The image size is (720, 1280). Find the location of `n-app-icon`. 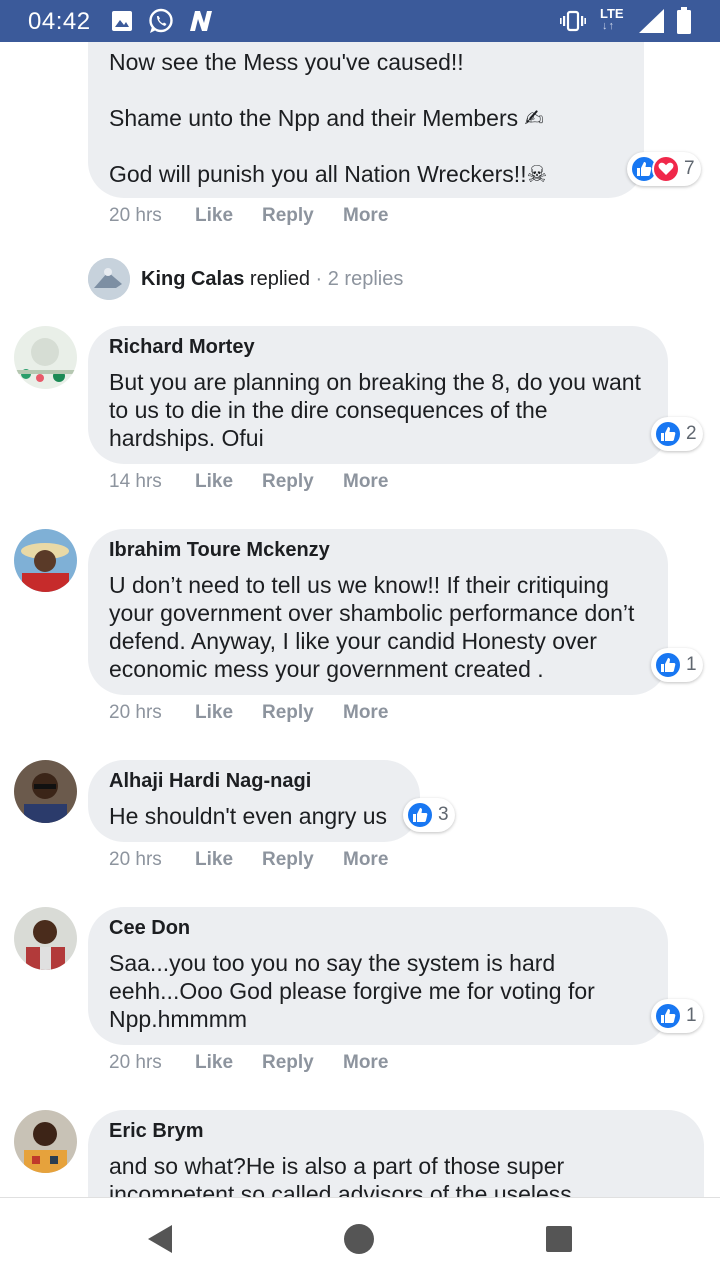

n-app-icon is located at coordinates (201, 21).